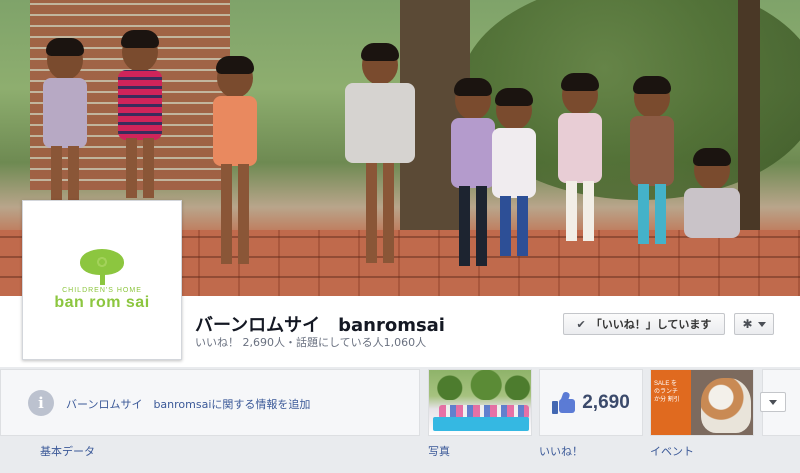  What do you see at coordinates (581, 324) in the screenshot?
I see `checkmark-icon: ✔` at bounding box center [581, 324].